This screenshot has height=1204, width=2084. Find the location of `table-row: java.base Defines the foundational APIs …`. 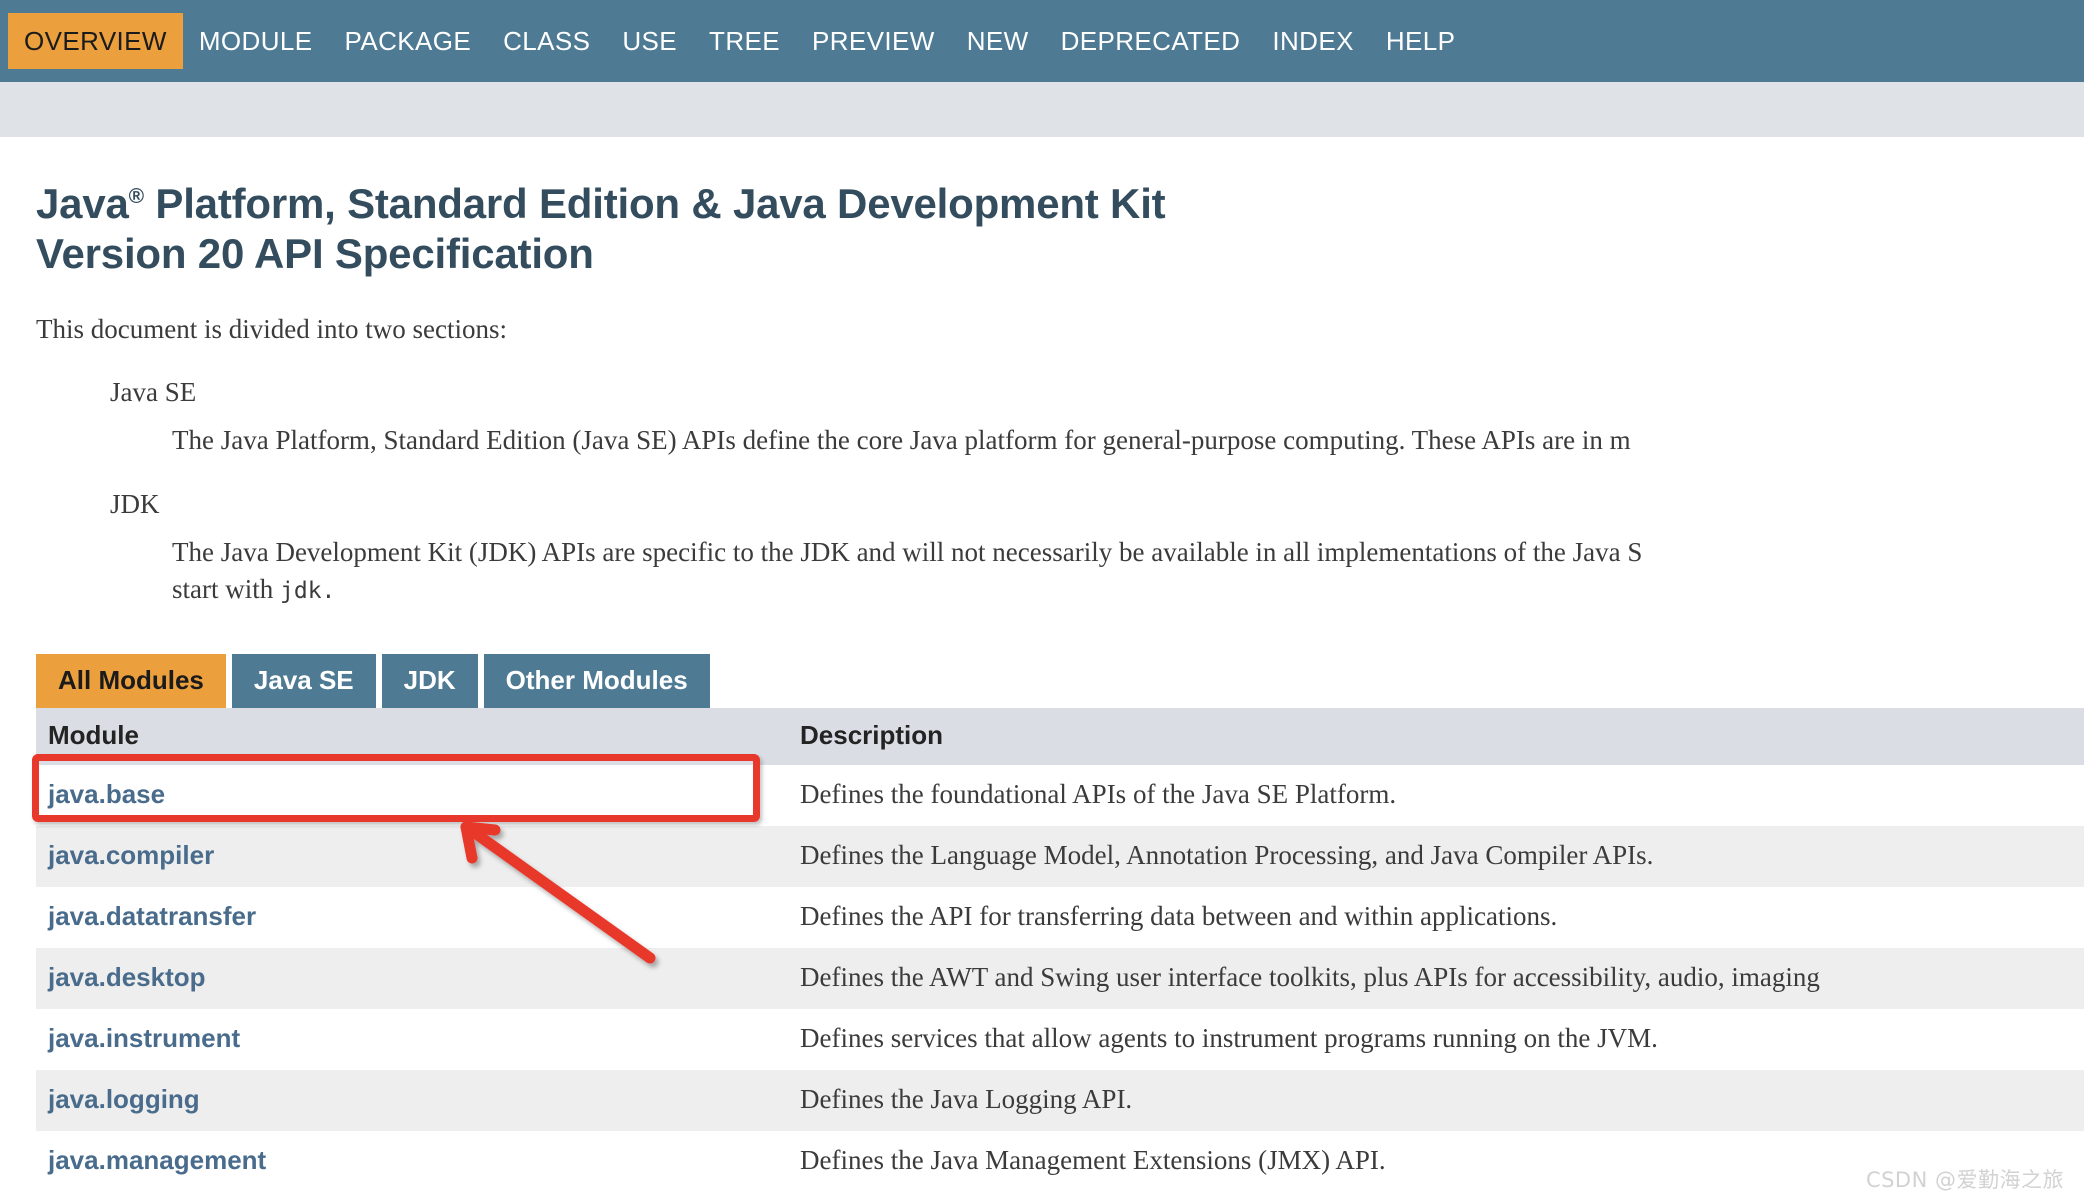

table-row: java.base Defines the foundational APIs … is located at coordinates (1060, 795).